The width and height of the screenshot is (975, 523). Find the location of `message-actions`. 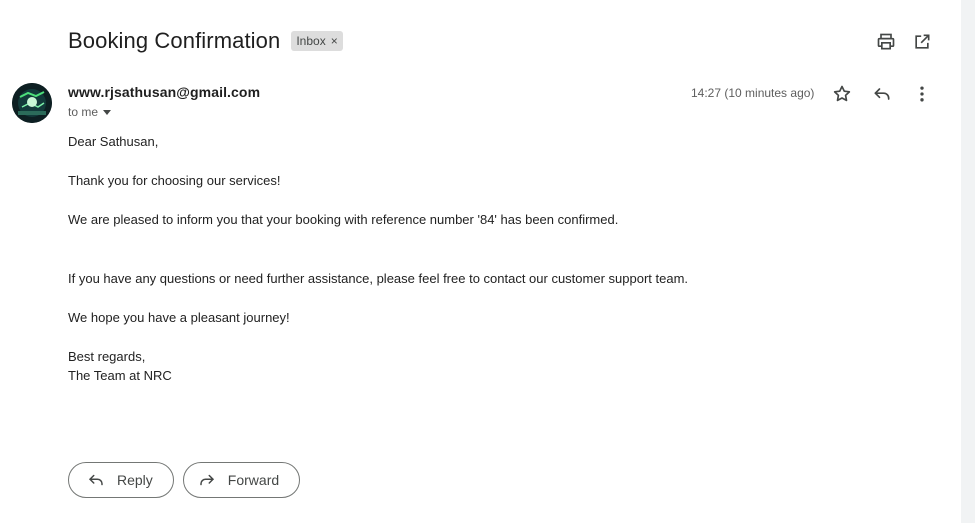

message-actions is located at coordinates (882, 94).